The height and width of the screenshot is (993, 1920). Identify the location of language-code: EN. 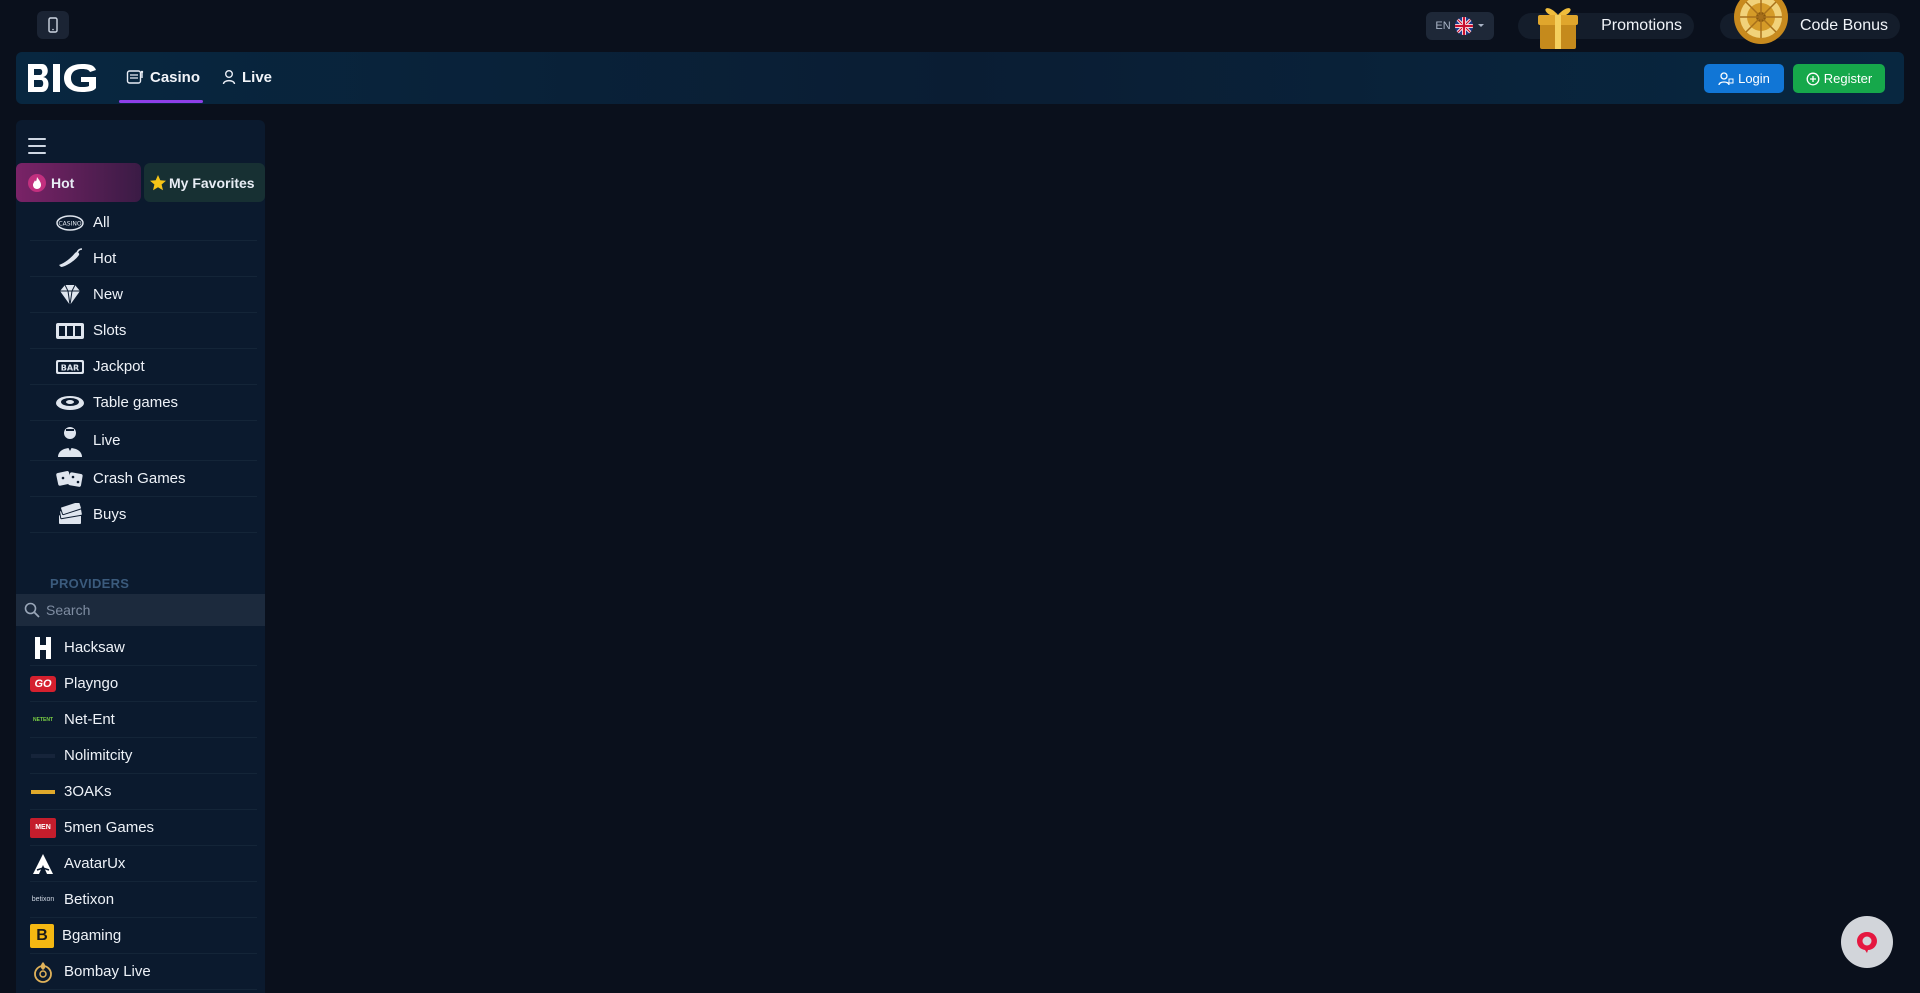
(1443, 26).